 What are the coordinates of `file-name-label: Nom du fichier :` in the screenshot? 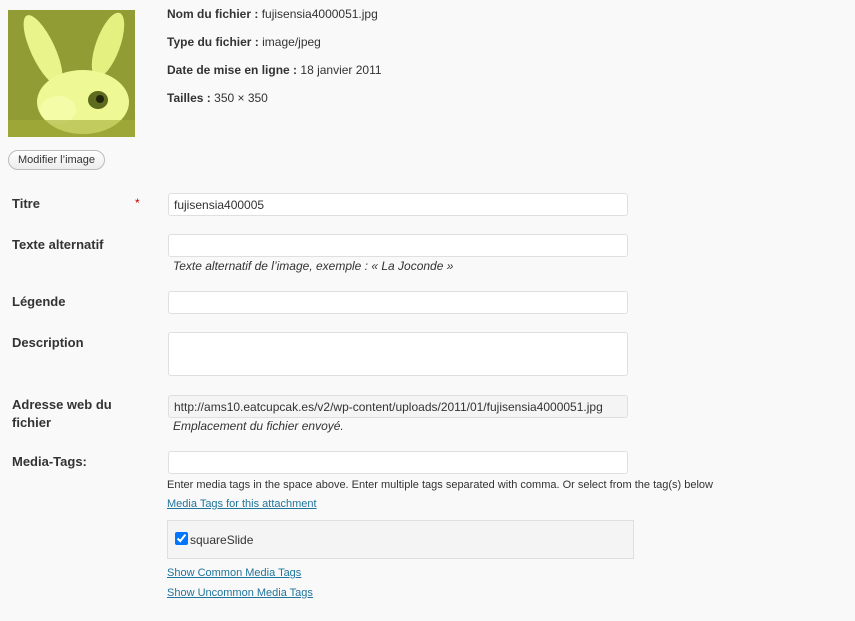 It's located at (213, 14).